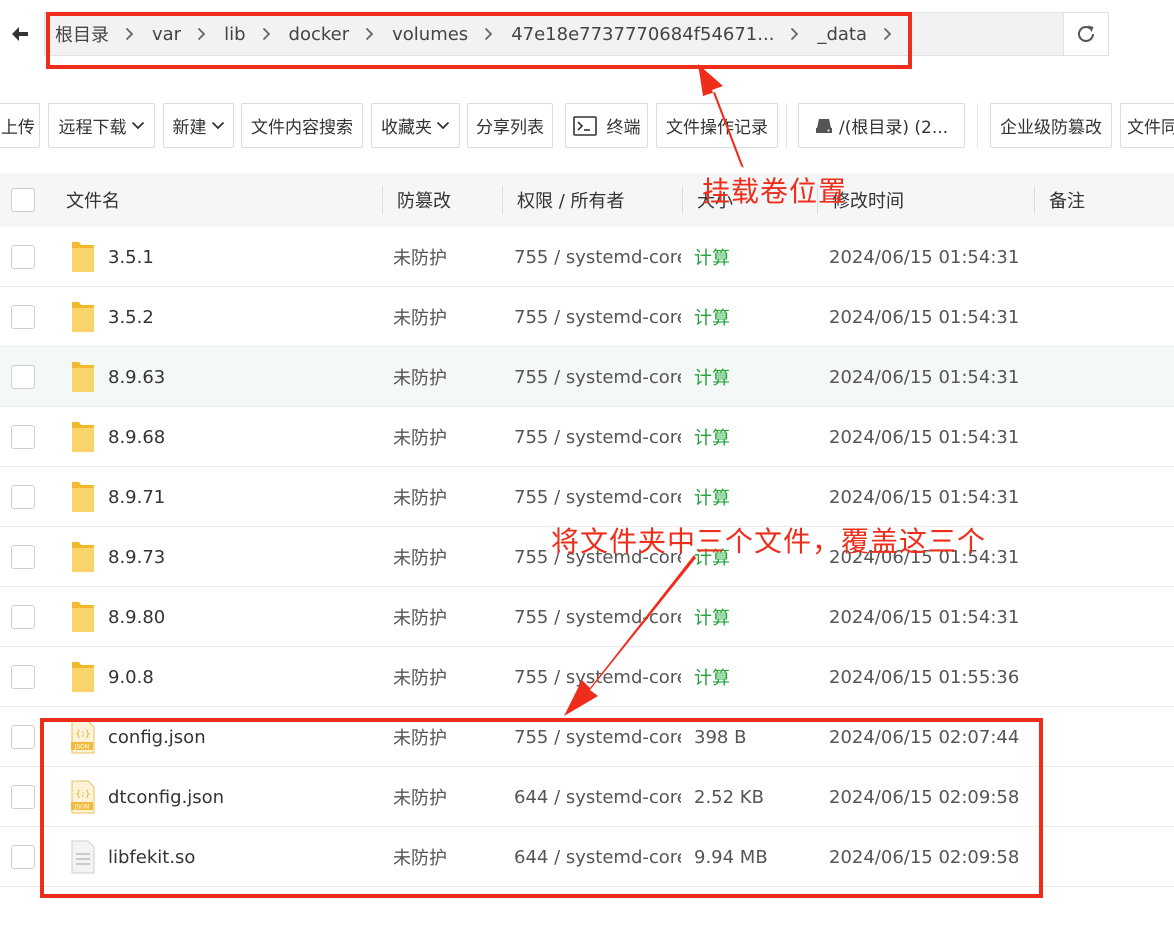  I want to click on file-sync-button: 文件同, so click(1147, 125).